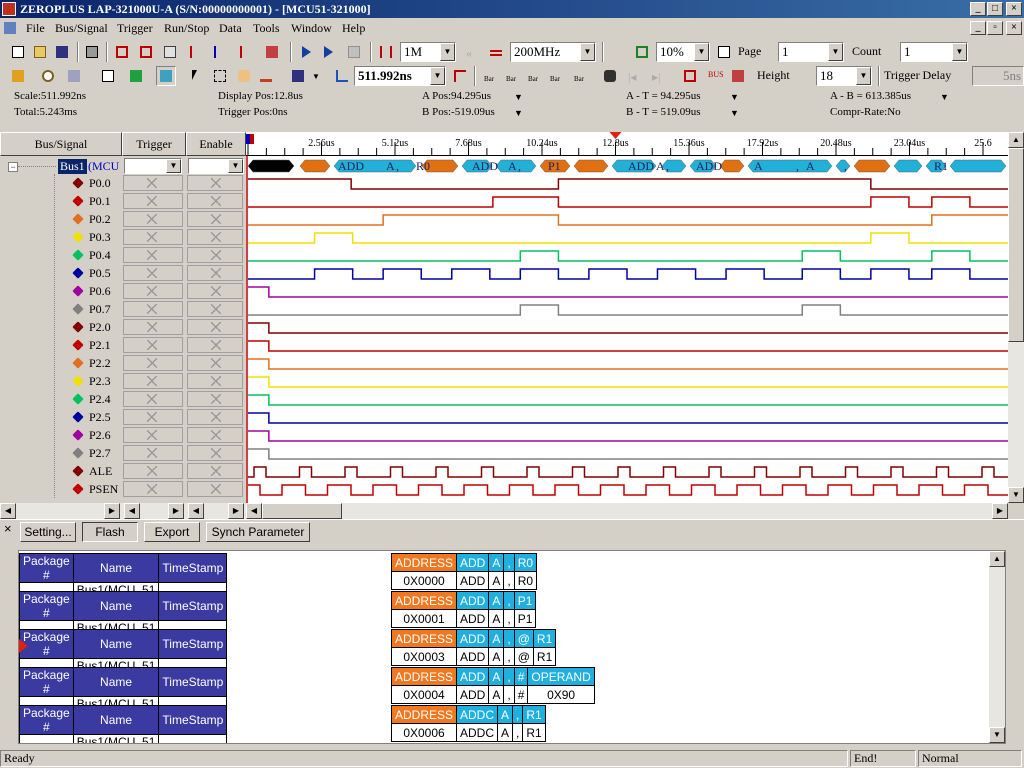 Image resolution: width=1024 pixels, height=768 pixels. I want to click on trigger-scroll-right-icon: ▶, so click(176, 511).